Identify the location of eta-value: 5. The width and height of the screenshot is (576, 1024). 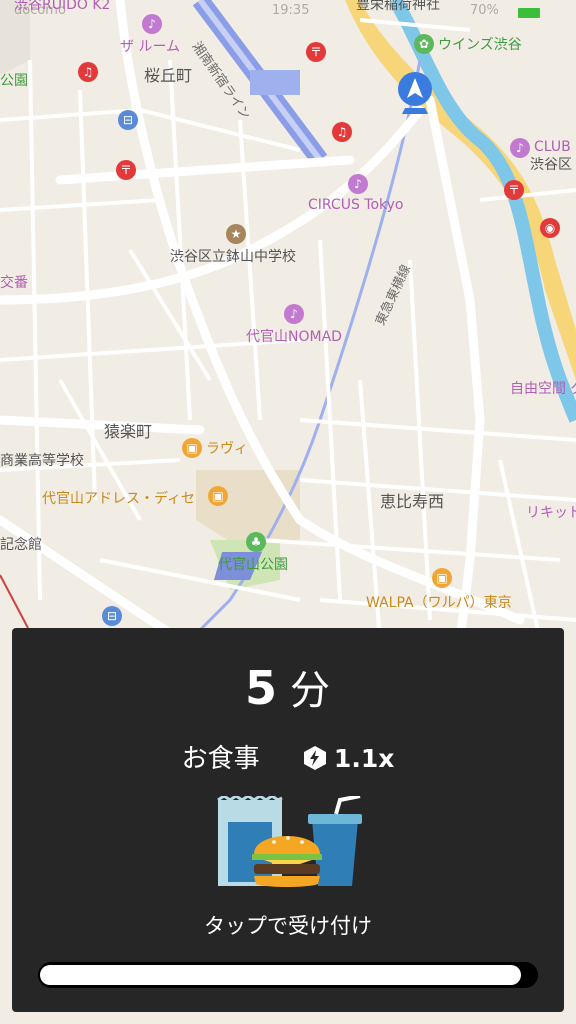
(261, 688).